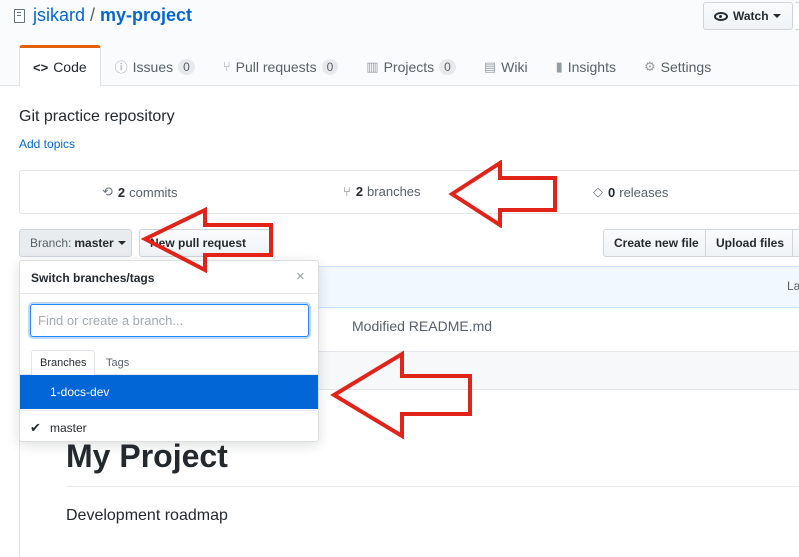 This screenshot has height=557, width=799. I want to click on tab-projects: ▥ Projects 0, so click(411, 65).